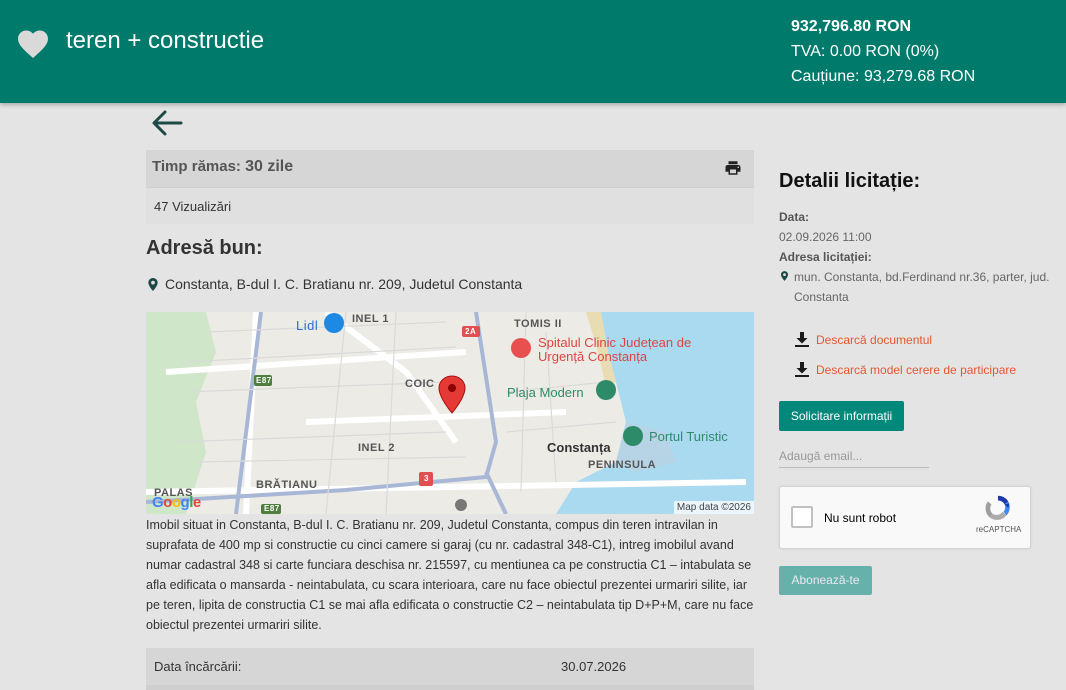 The image size is (1066, 690). Describe the element at coordinates (905, 369) in the screenshot. I see `download-model-link: Descarcă model cerere de participare` at that location.